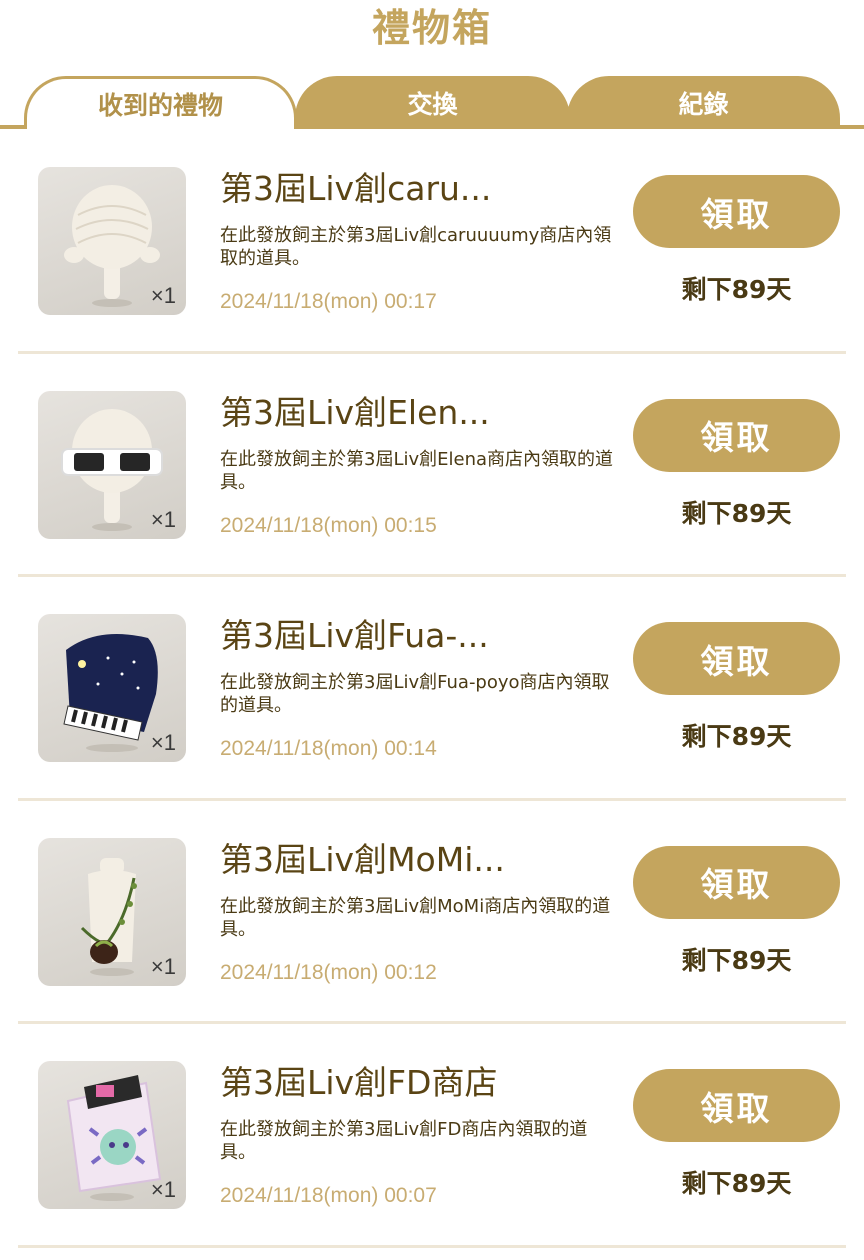  What do you see at coordinates (703, 102) in the screenshot?
I see `tab-history: 紀錄` at bounding box center [703, 102].